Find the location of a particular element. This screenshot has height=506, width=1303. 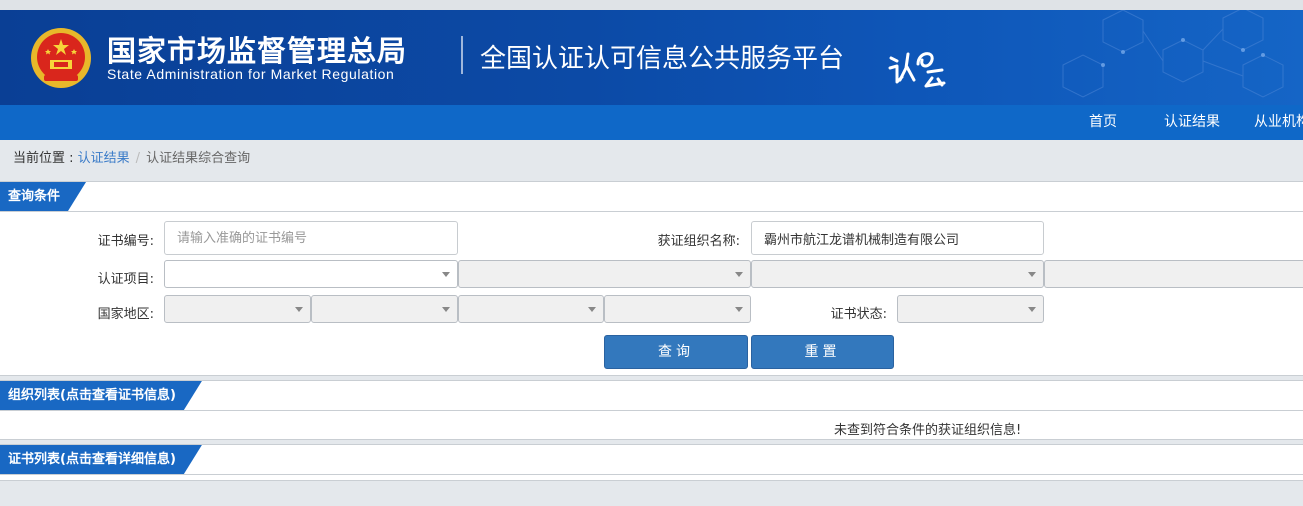

org-list-panel-header: 组织列表(点击查看证书信息) is located at coordinates (651, 396).